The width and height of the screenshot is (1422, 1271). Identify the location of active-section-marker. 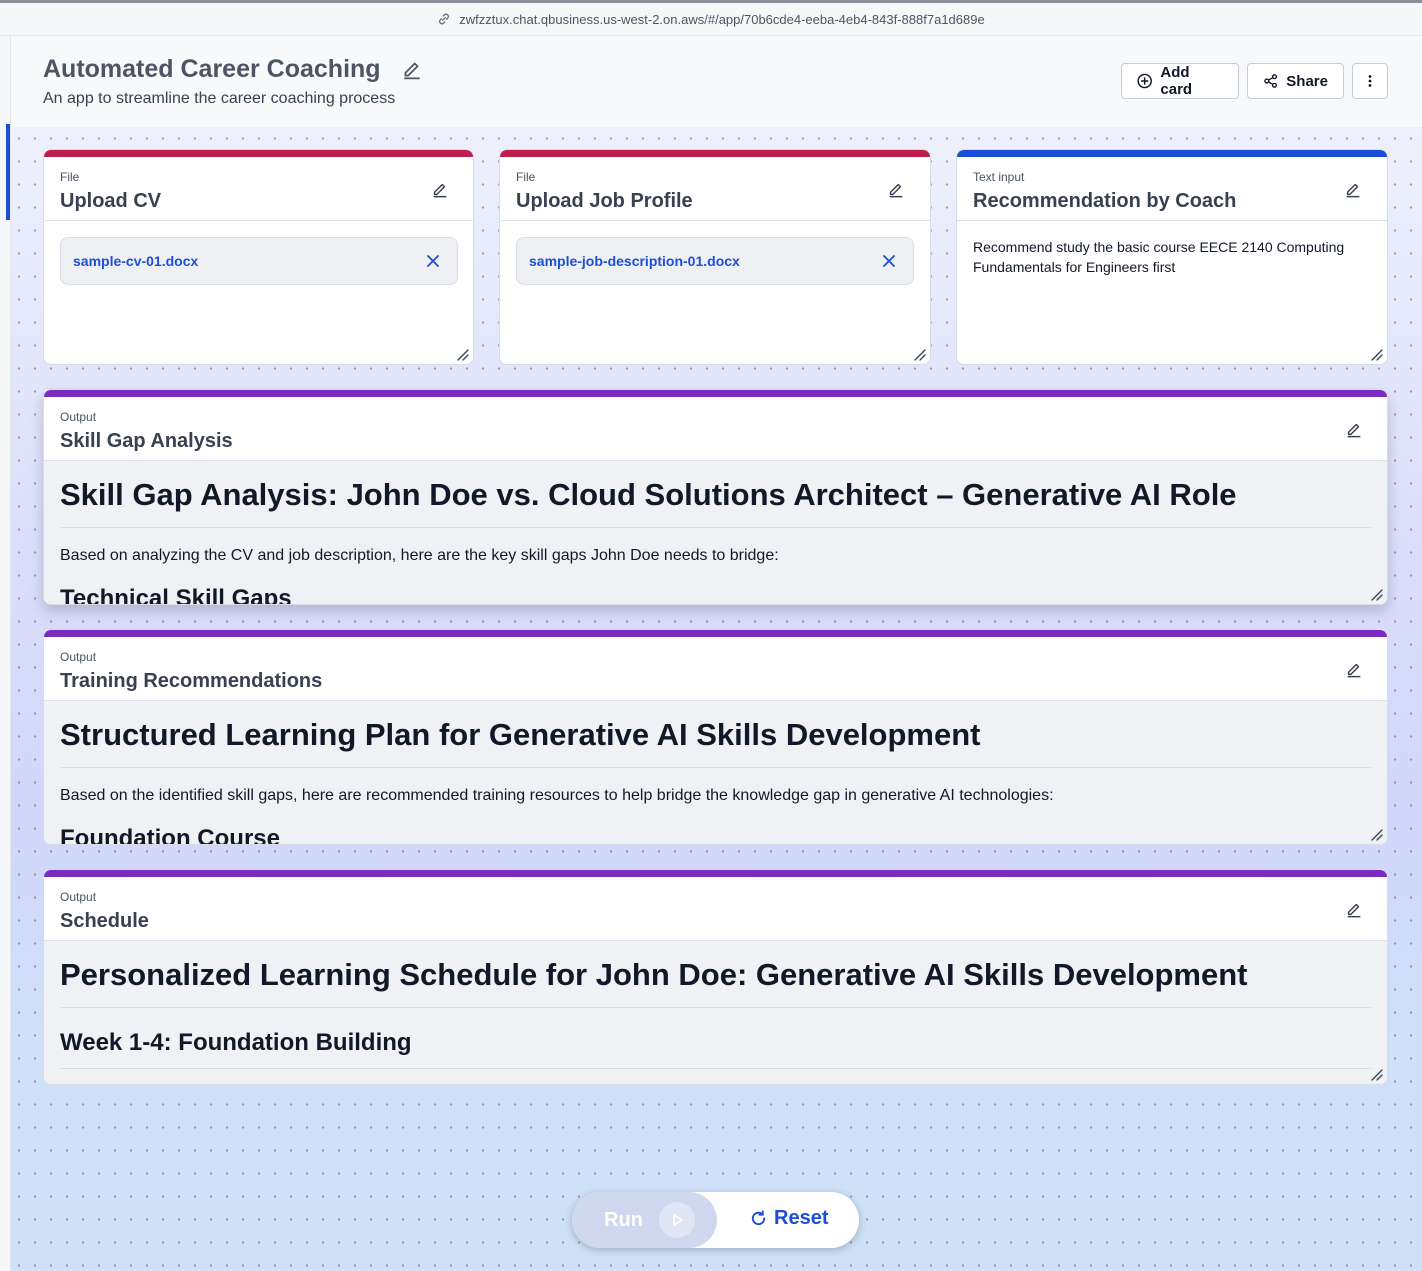
(8, 172).